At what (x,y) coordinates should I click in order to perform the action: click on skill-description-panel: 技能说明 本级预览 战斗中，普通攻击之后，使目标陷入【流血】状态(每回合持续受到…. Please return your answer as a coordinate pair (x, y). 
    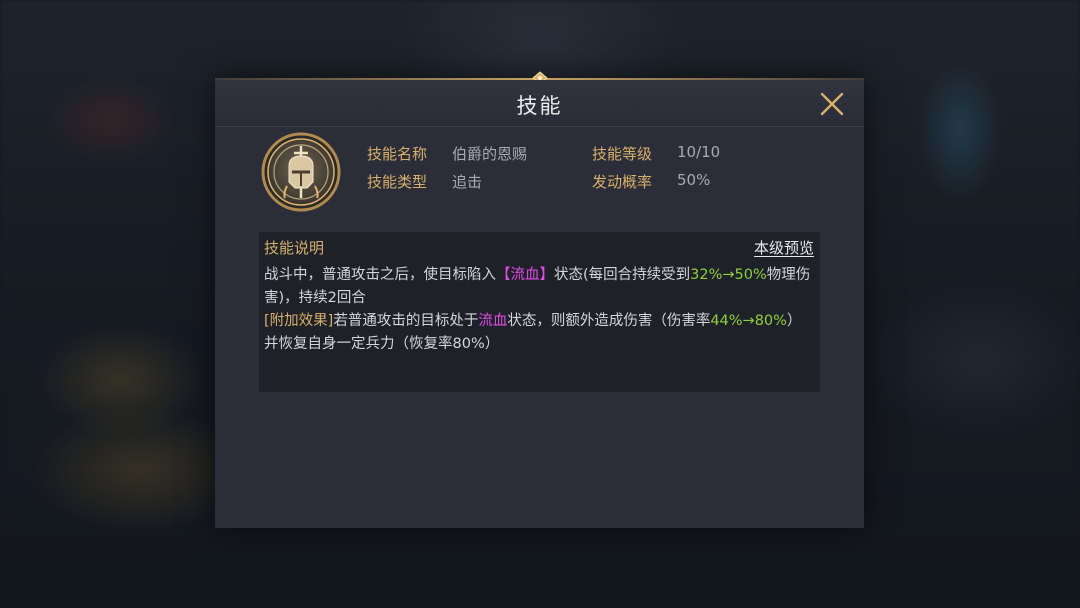
    Looking at the image, I should click on (539, 312).